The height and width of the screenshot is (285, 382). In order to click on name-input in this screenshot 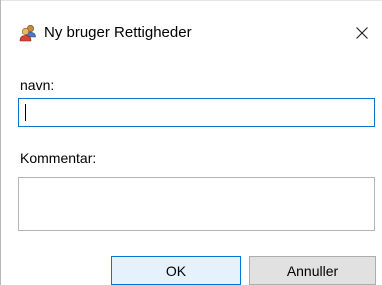, I will do `click(196, 112)`.